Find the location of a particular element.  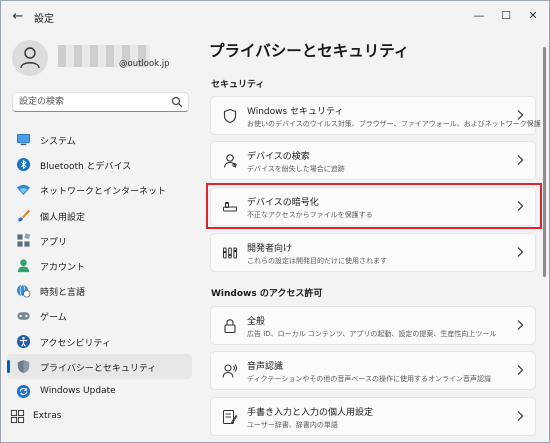

card-description: 不正なアクセスからファイルを保護する is located at coordinates (310, 215).